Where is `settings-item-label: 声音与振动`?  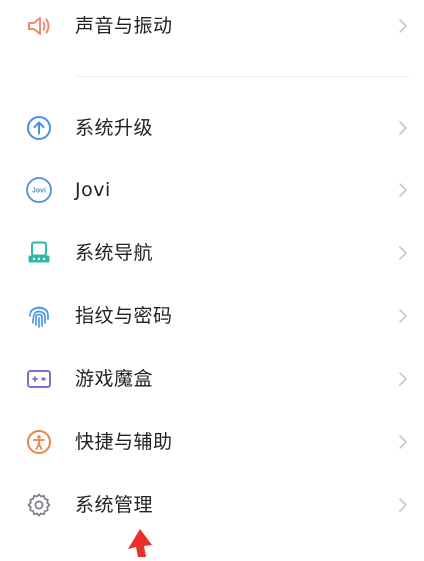 settings-item-label: 声音与振动 is located at coordinates (124, 25).